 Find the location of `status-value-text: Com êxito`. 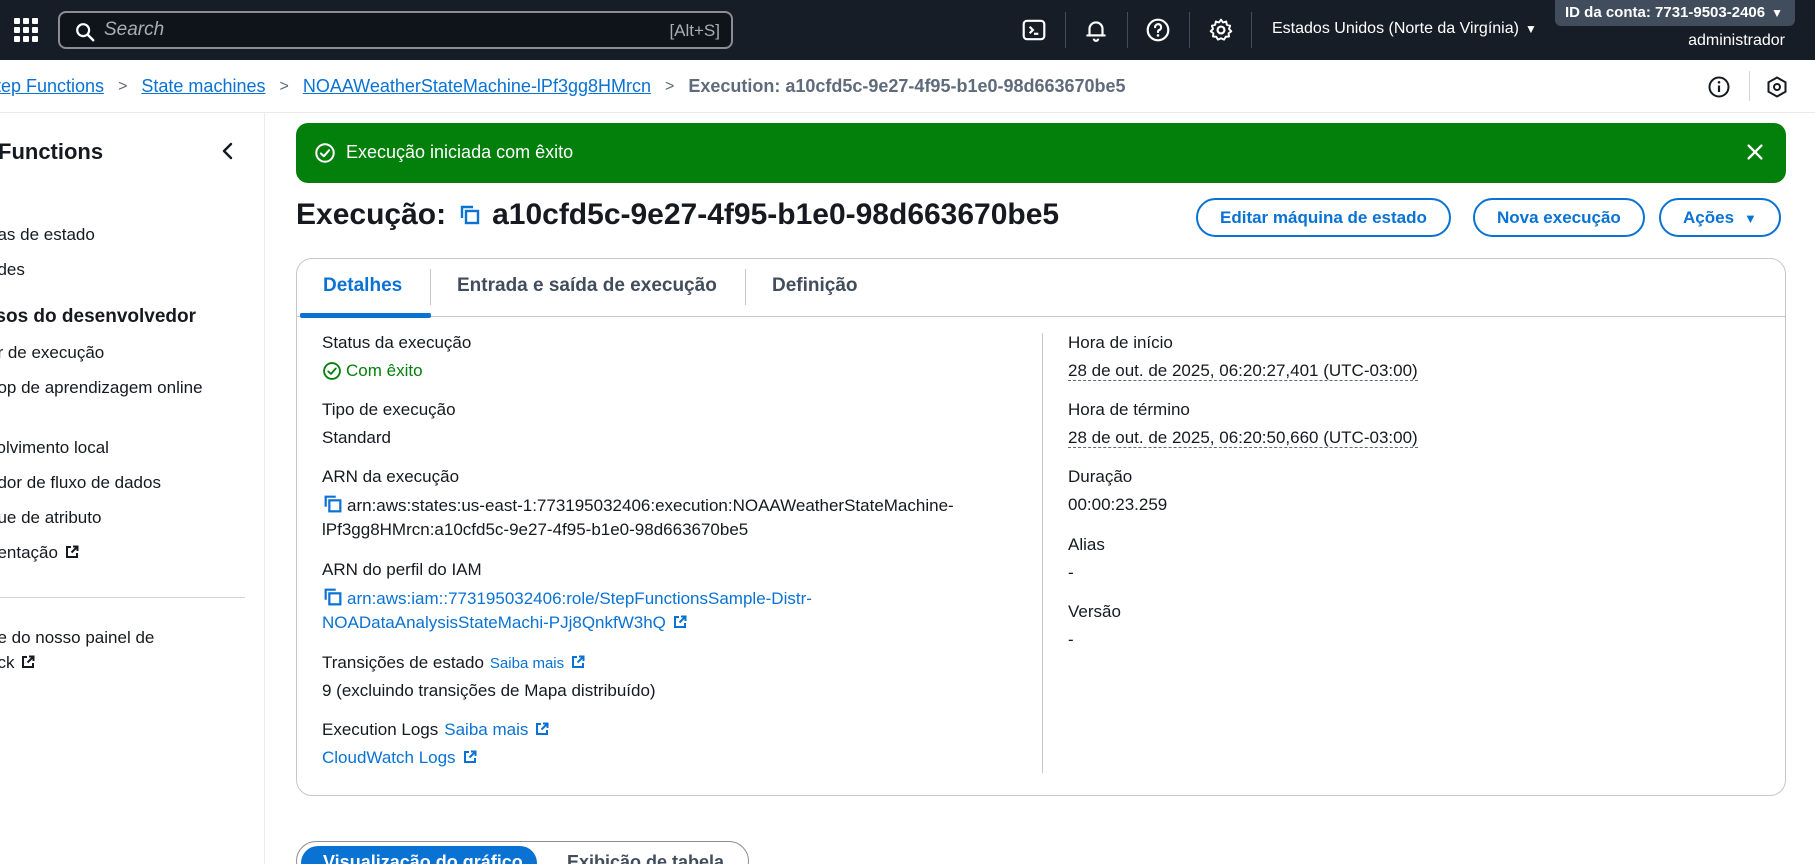

status-value-text: Com êxito is located at coordinates (384, 370).